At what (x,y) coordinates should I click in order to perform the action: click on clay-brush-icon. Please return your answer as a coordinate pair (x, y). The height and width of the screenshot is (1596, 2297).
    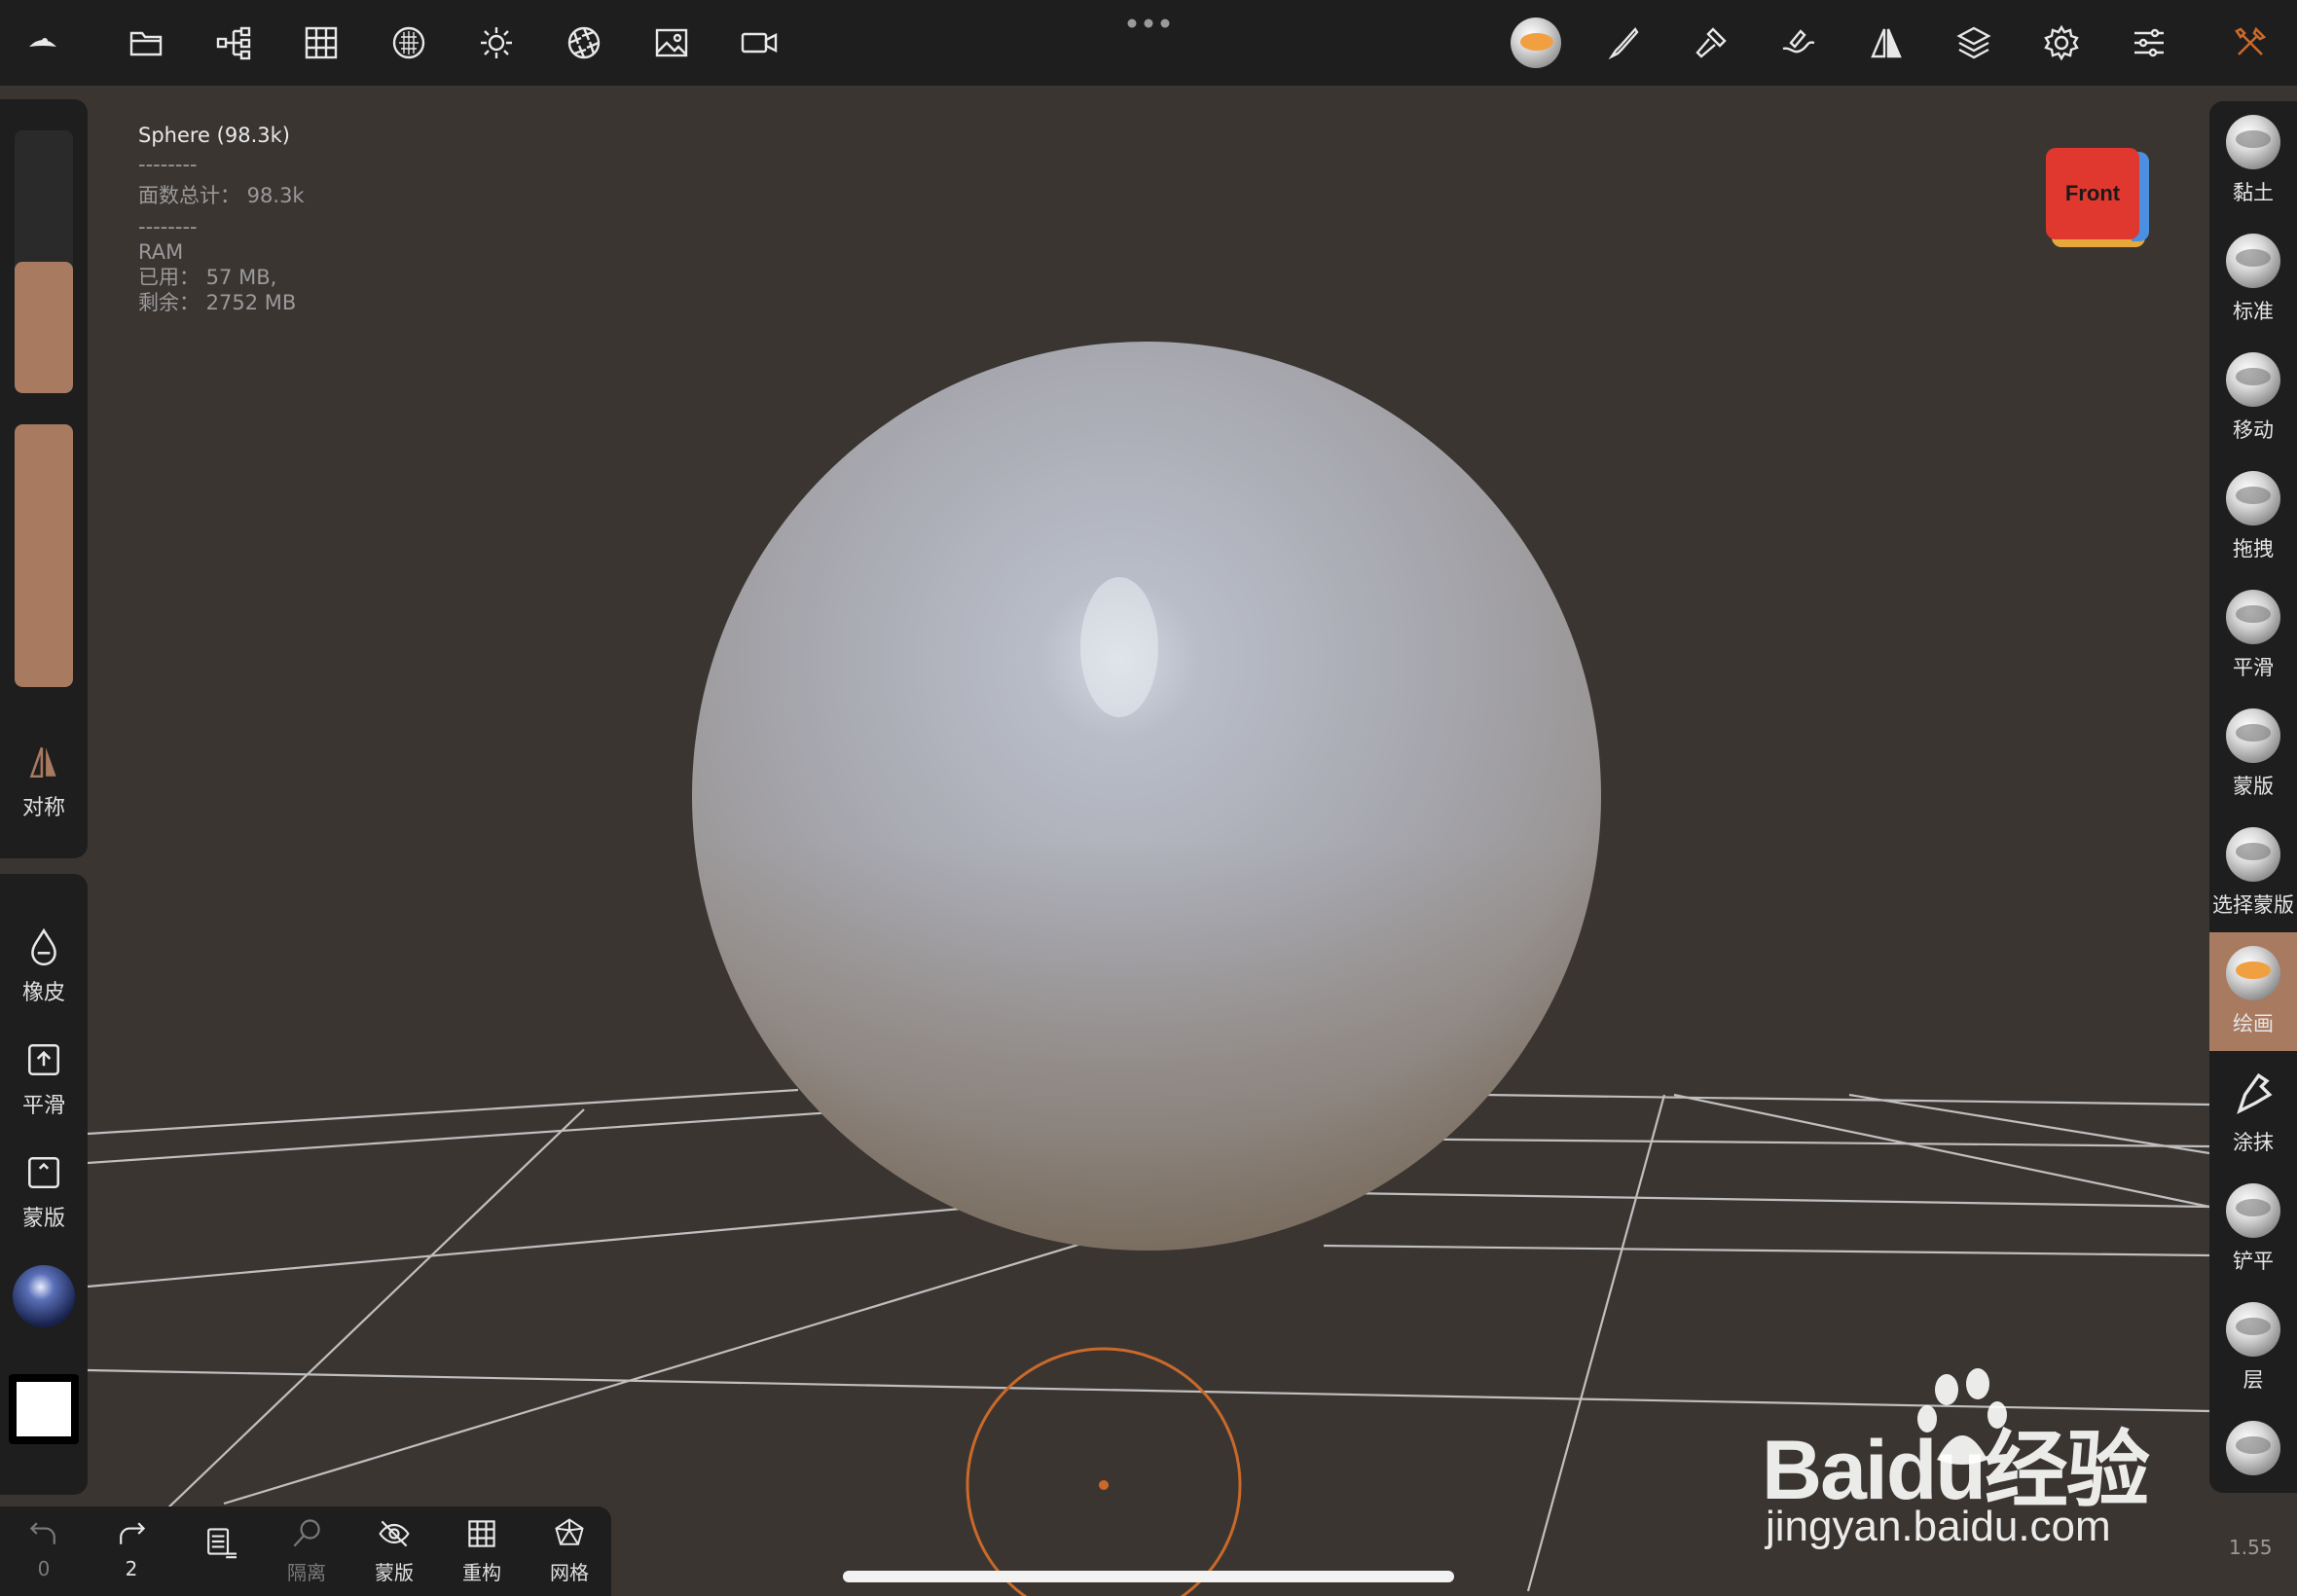
    Looking at the image, I should click on (2253, 142).